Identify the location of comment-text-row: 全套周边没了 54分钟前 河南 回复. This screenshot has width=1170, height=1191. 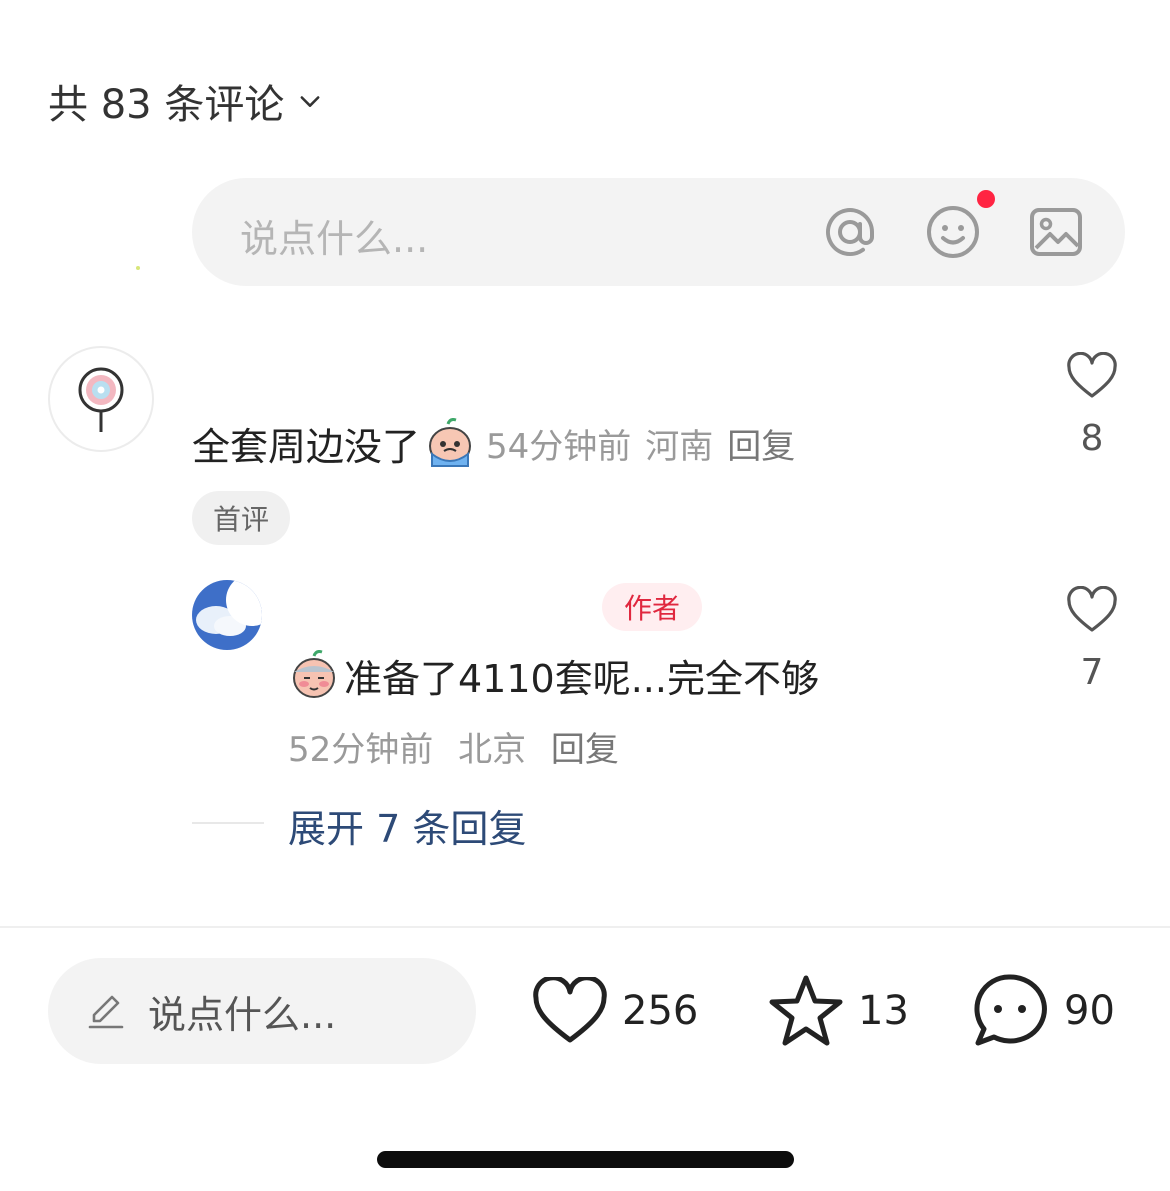
(493, 443).